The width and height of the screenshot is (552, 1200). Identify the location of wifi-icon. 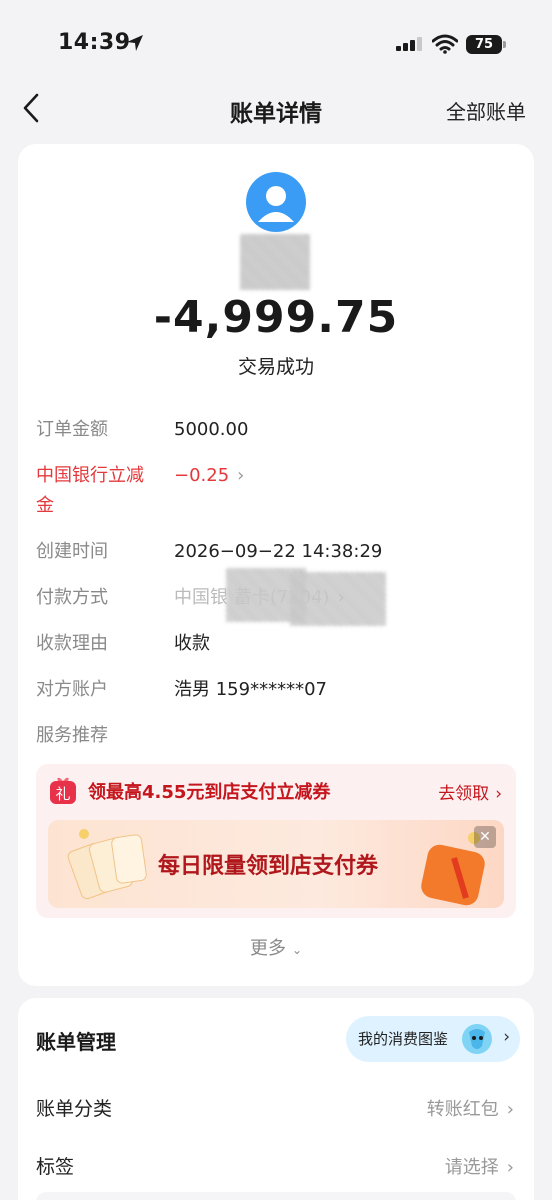
(445, 44).